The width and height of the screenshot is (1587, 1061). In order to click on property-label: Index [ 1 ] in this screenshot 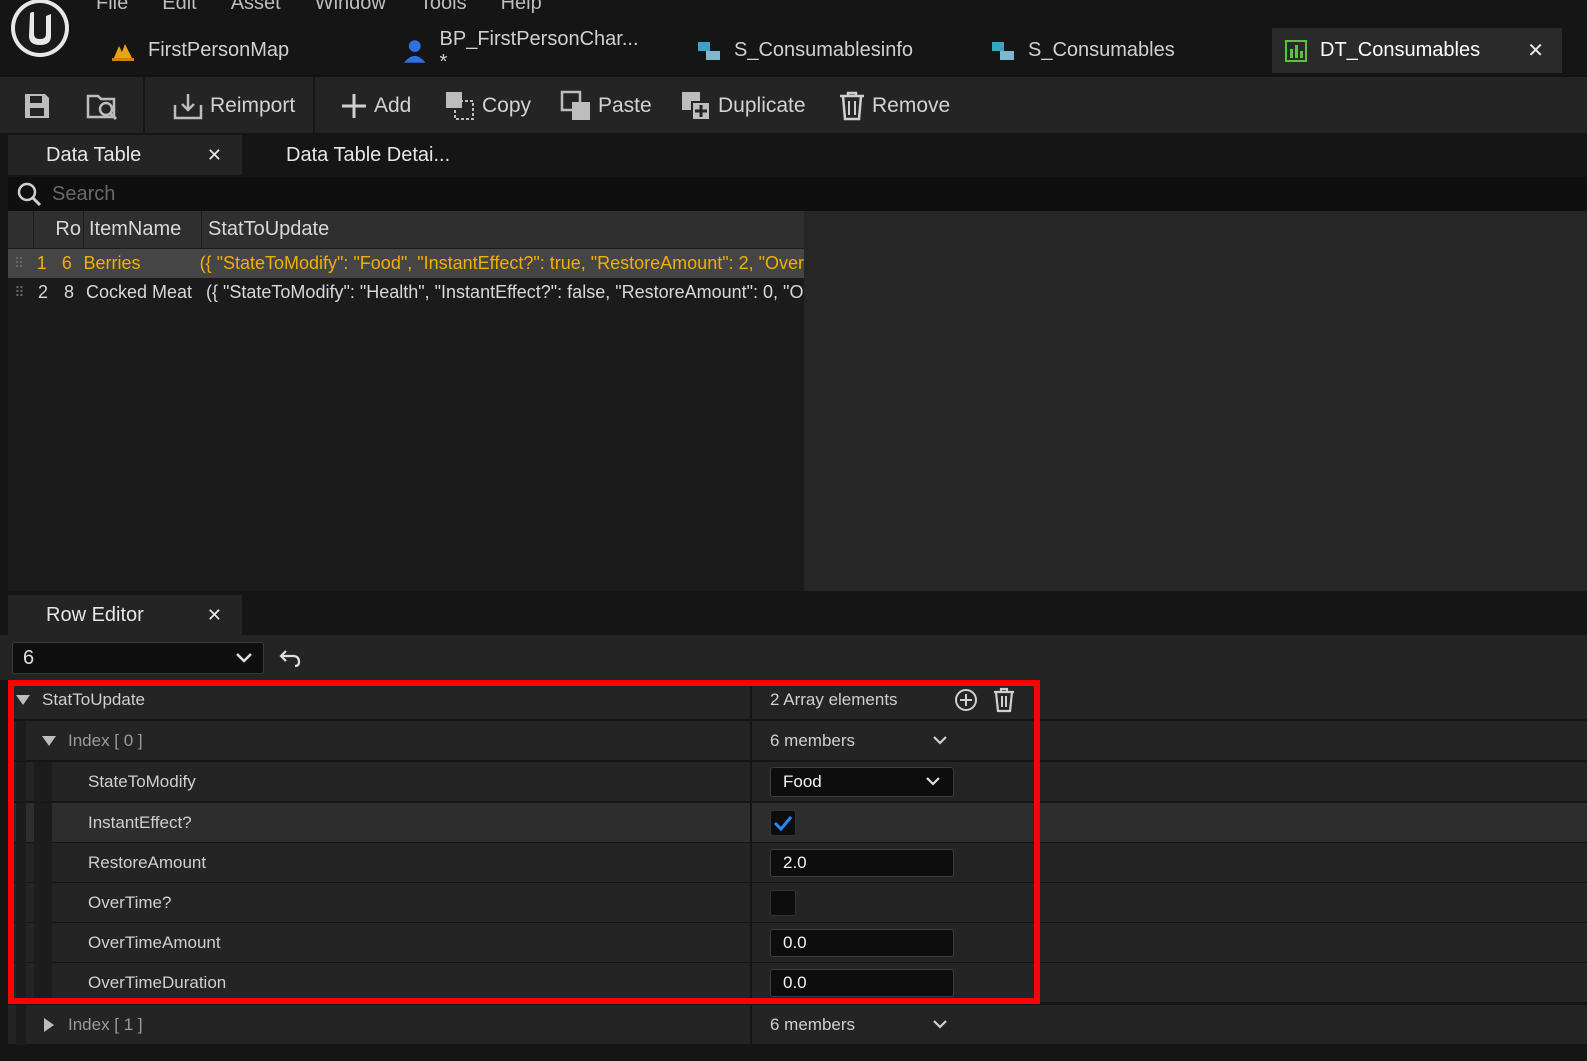, I will do `click(105, 1024)`.